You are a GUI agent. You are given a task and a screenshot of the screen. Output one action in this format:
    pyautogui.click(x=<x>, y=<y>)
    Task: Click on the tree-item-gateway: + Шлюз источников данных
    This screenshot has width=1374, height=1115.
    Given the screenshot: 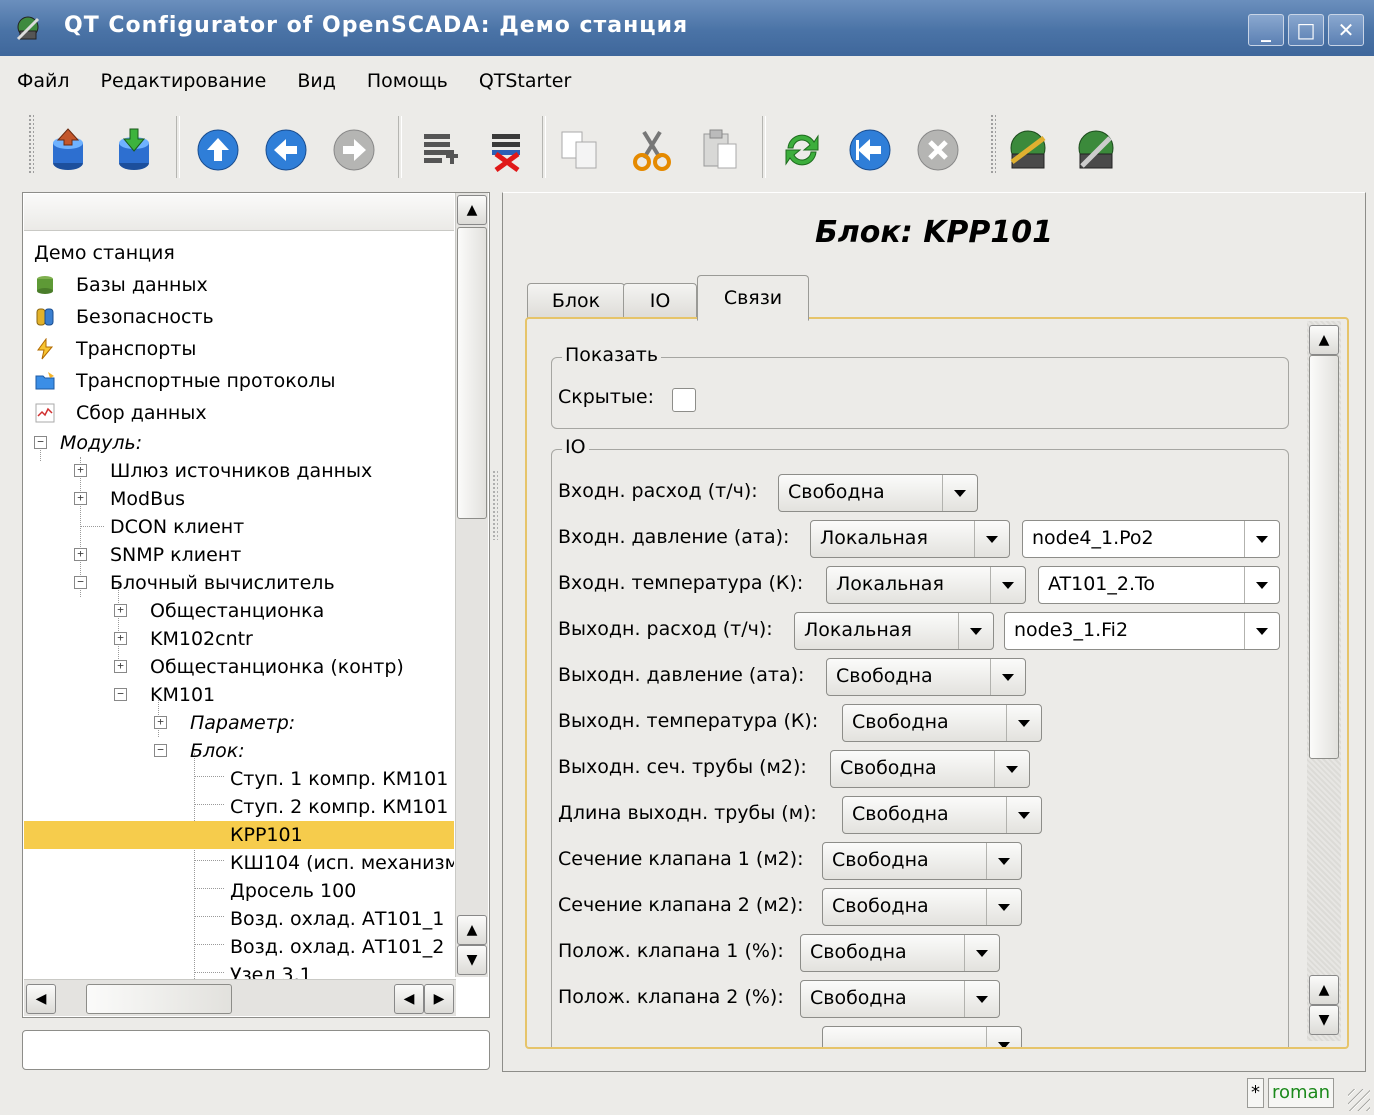 What is the action you would take?
    pyautogui.click(x=239, y=471)
    